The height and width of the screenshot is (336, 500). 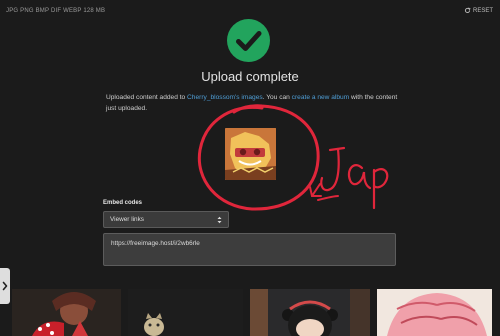 What do you see at coordinates (56, 11) in the screenshot?
I see `allowed-formats-text: JPG PNG BMP DIF WEBP 128 MB` at bounding box center [56, 11].